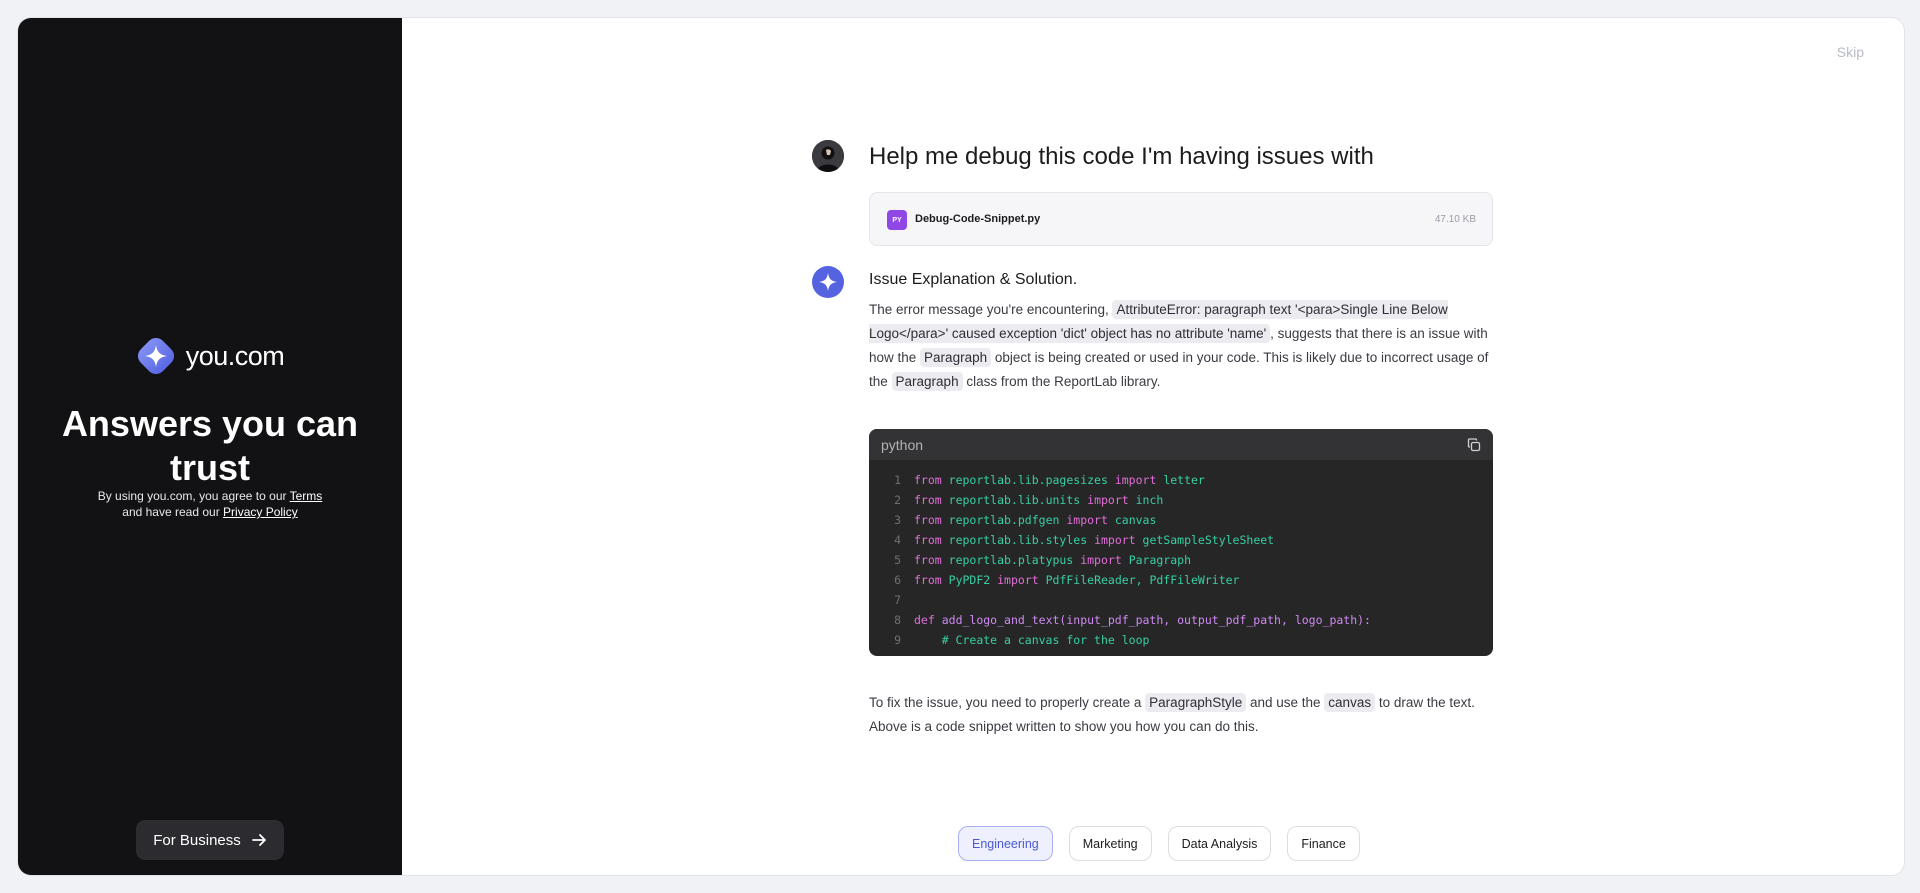  I want to click on code-text: from reportlab.platypus import Paragraph, so click(1052, 560).